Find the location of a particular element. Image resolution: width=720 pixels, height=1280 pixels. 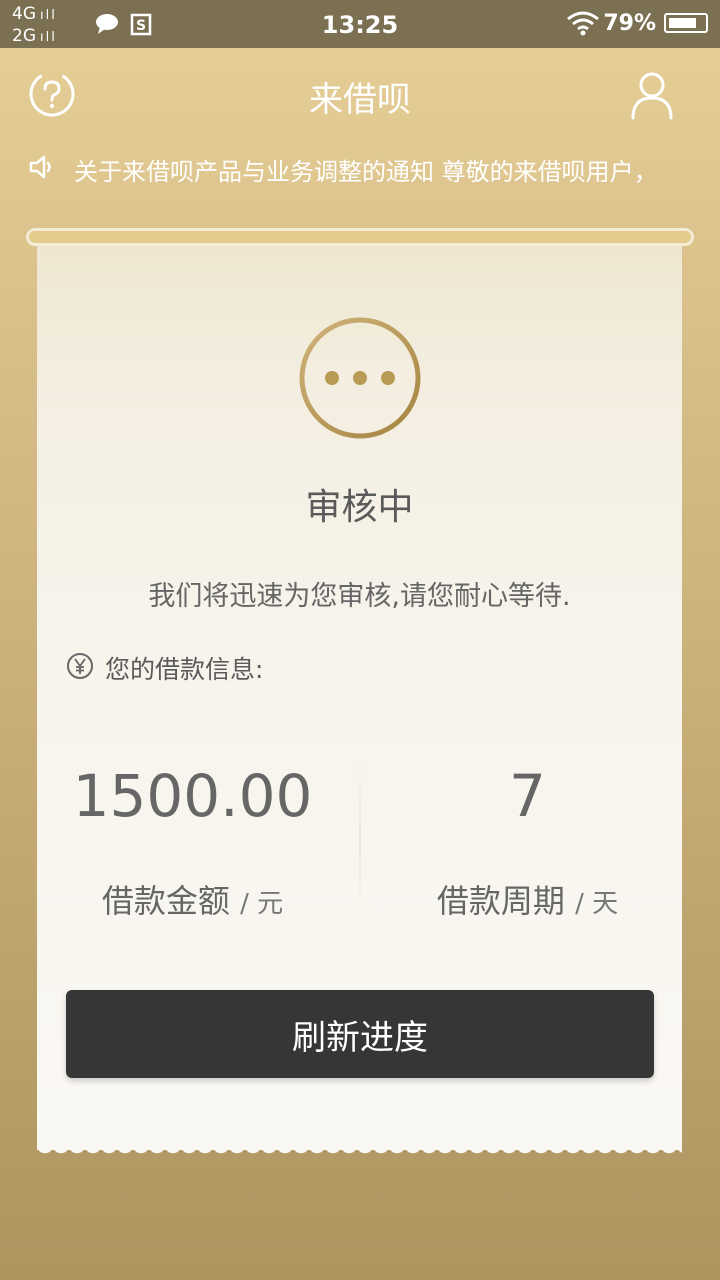

loan-info-label: 您的借款信息: is located at coordinates (184, 669).